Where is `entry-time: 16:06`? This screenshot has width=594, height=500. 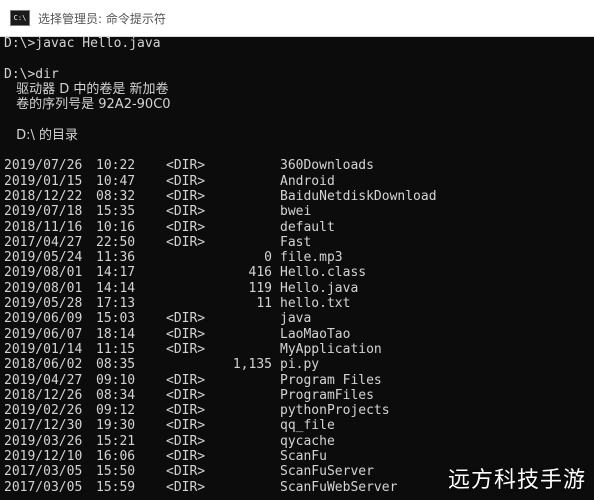
entry-time: 16:06 is located at coordinates (116, 457).